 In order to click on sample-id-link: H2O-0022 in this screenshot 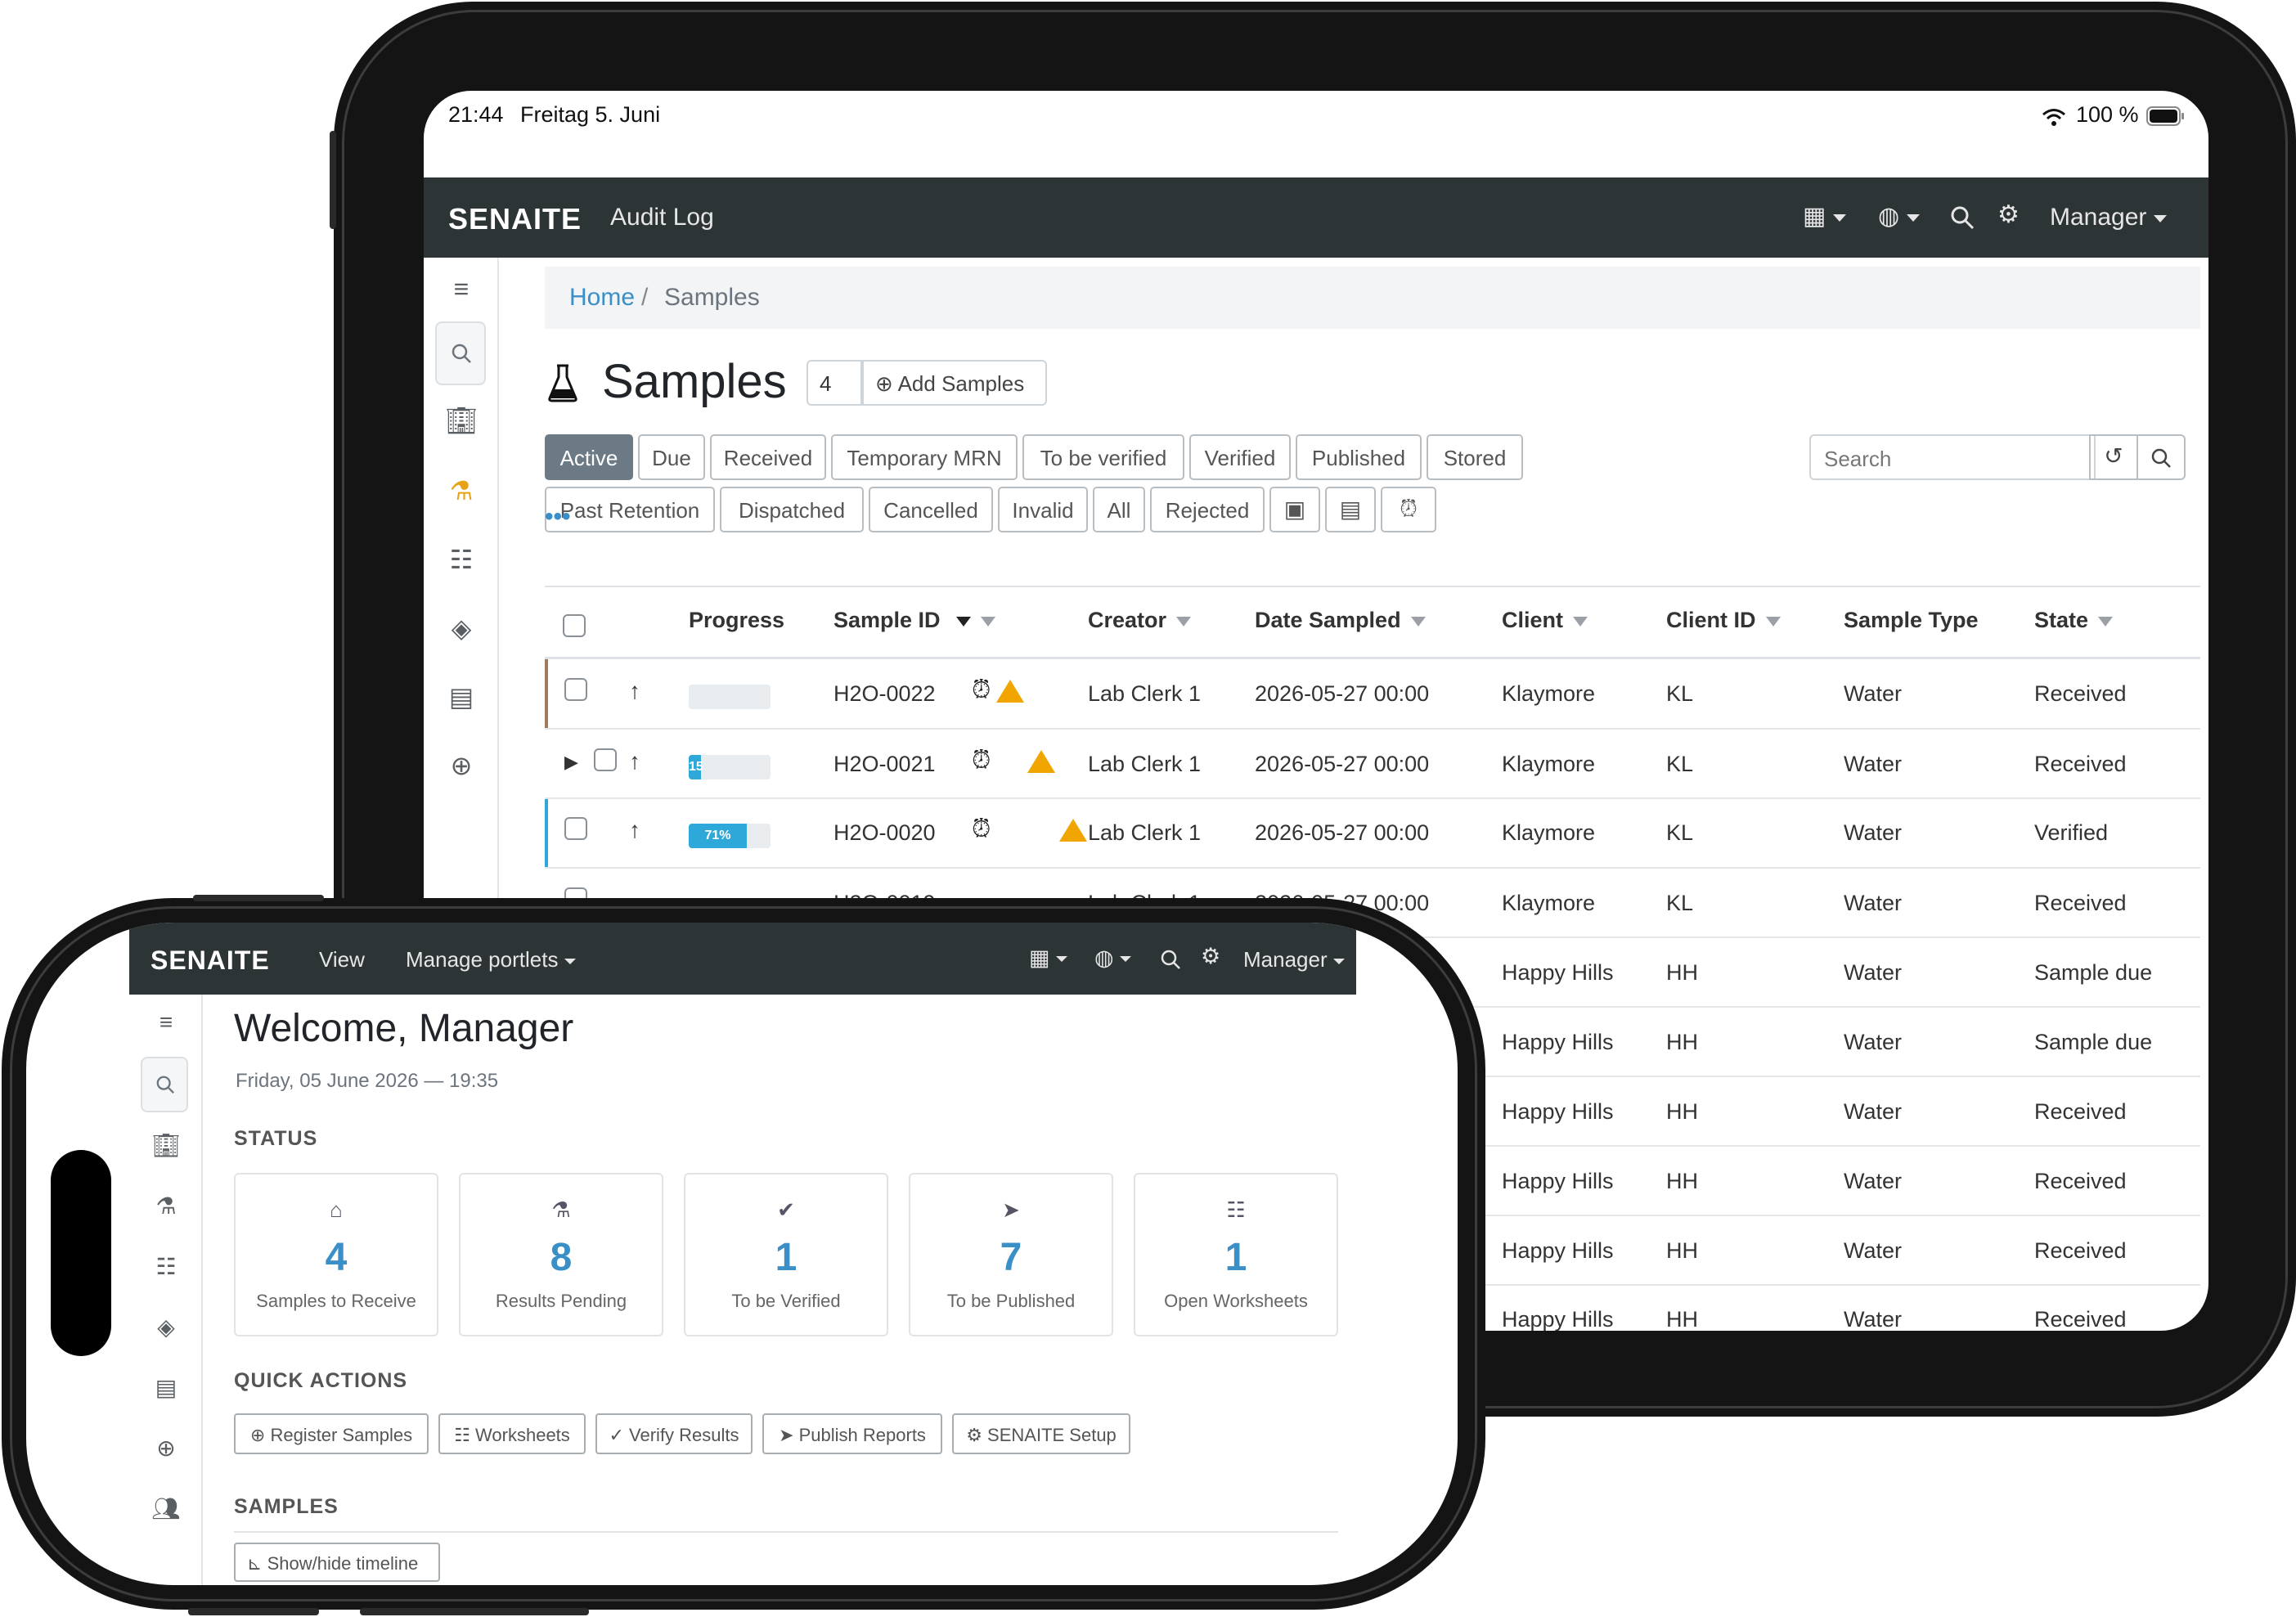, I will do `click(885, 694)`.